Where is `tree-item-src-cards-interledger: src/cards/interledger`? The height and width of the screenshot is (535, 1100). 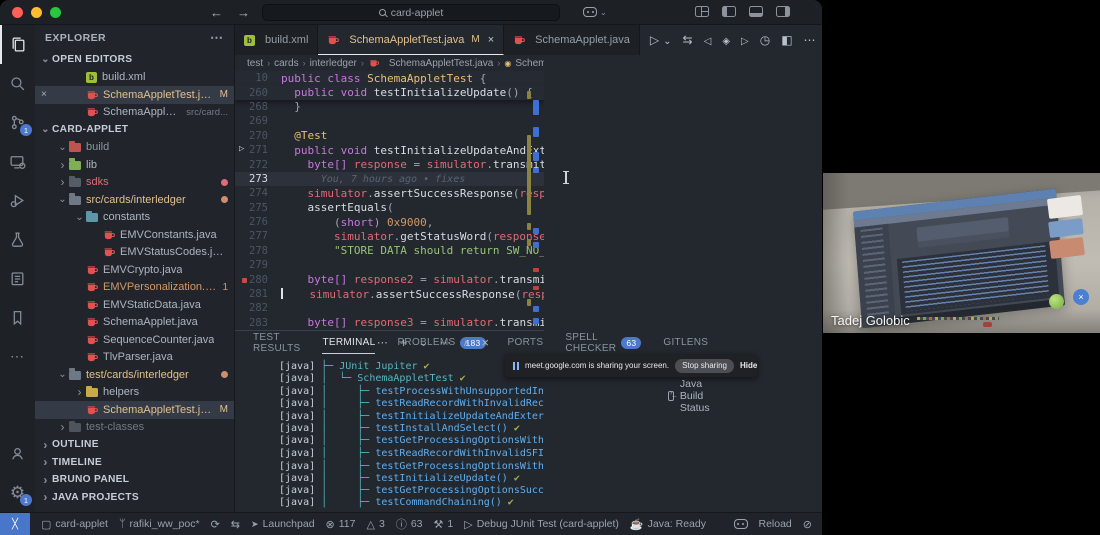
tree-item-src-cards-interledger: src/cards/interledger is located at coordinates (134, 200).